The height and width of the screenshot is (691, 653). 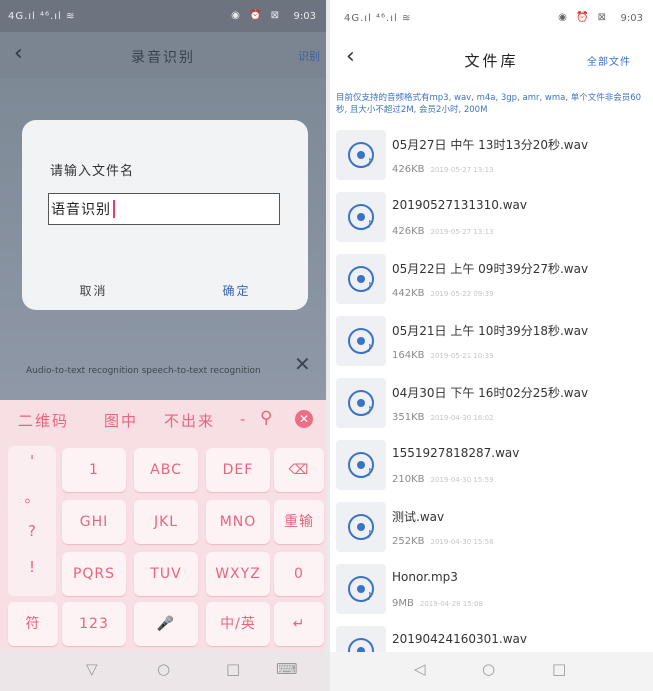 What do you see at coordinates (490, 269) in the screenshot?
I see `file-name: 05月22日 上午 09时39分27秒.wav` at bounding box center [490, 269].